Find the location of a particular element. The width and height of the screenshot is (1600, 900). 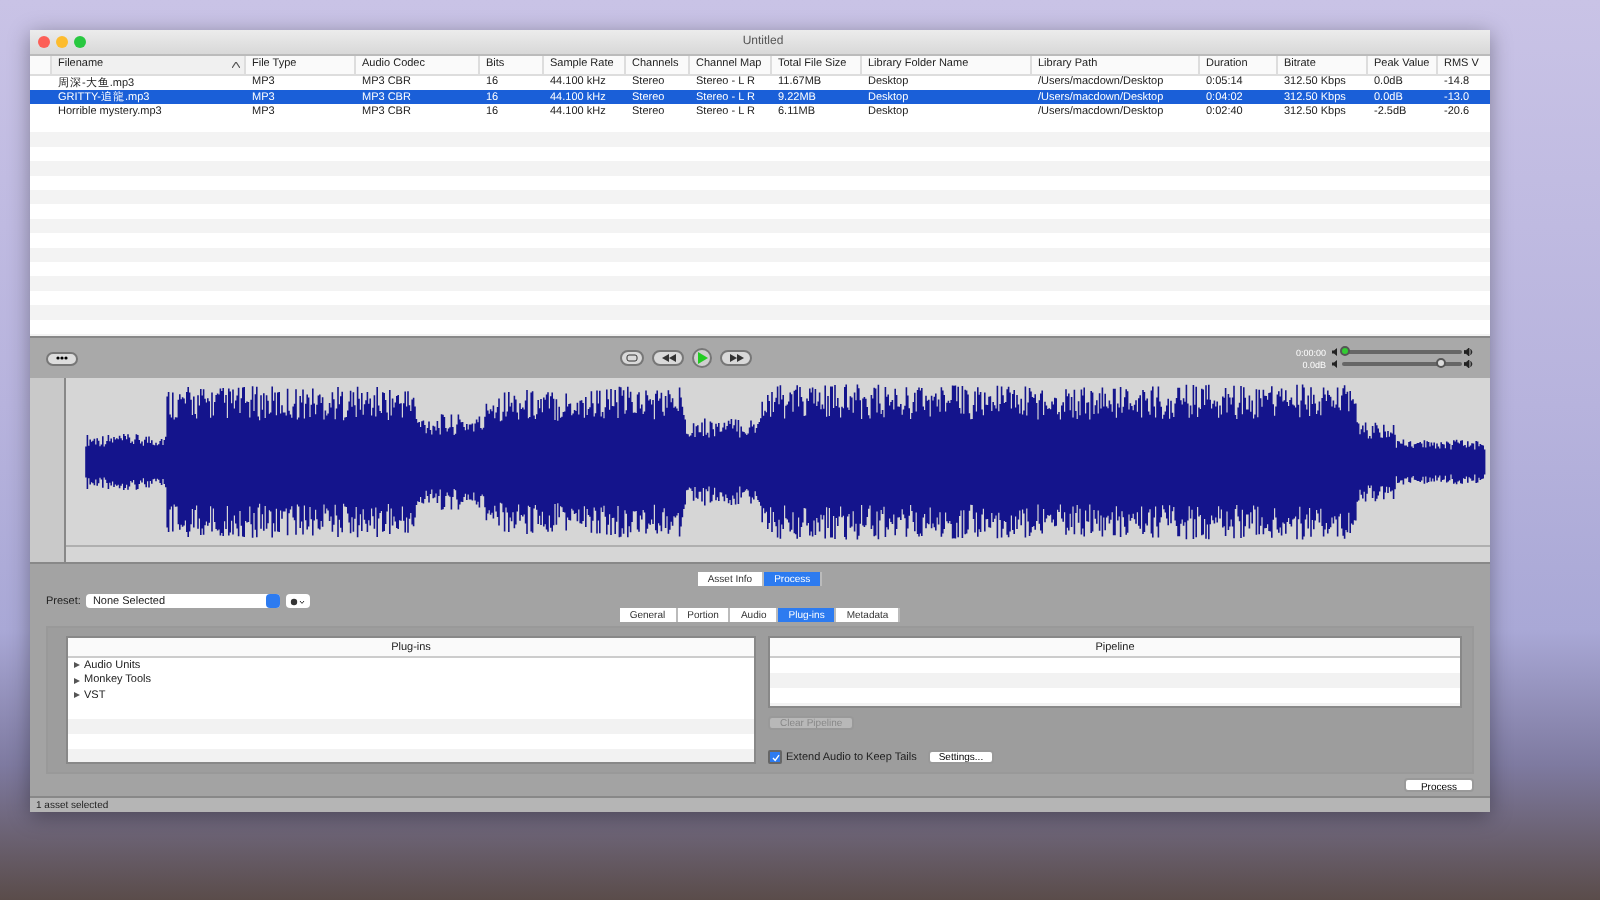

fast-forward-icon is located at coordinates (736, 358).